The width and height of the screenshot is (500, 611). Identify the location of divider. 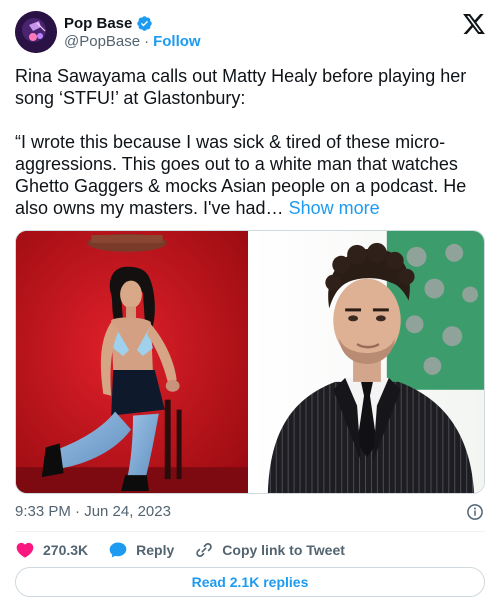
(250, 531).